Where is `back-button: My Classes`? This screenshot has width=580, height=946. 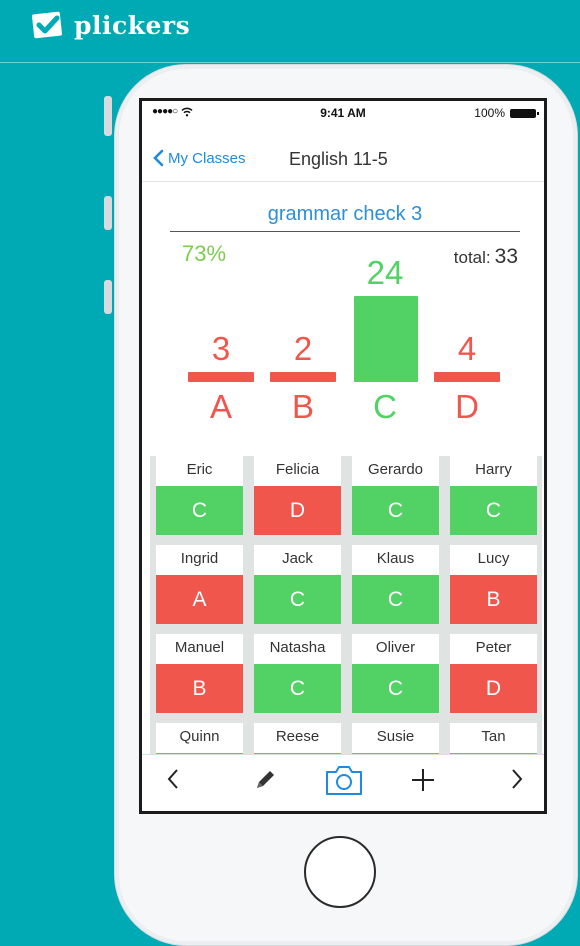 back-button: My Classes is located at coordinates (199, 158).